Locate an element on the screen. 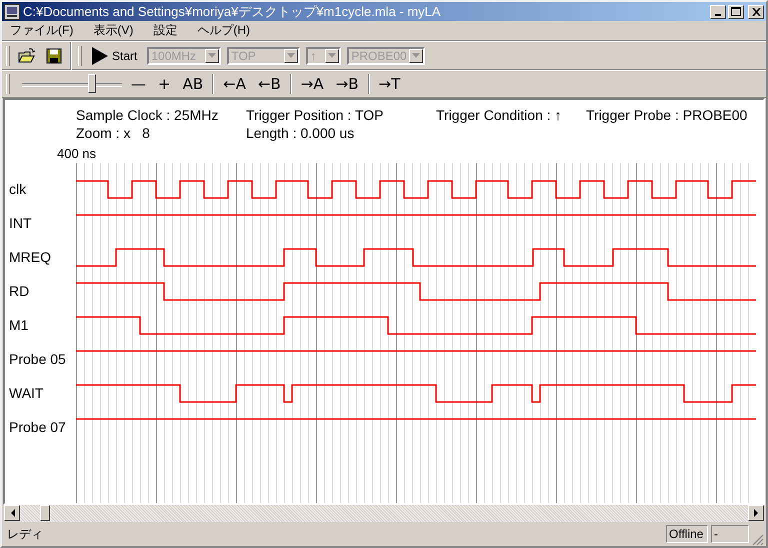  menu-item: ヘルプ(H) is located at coordinates (223, 30).